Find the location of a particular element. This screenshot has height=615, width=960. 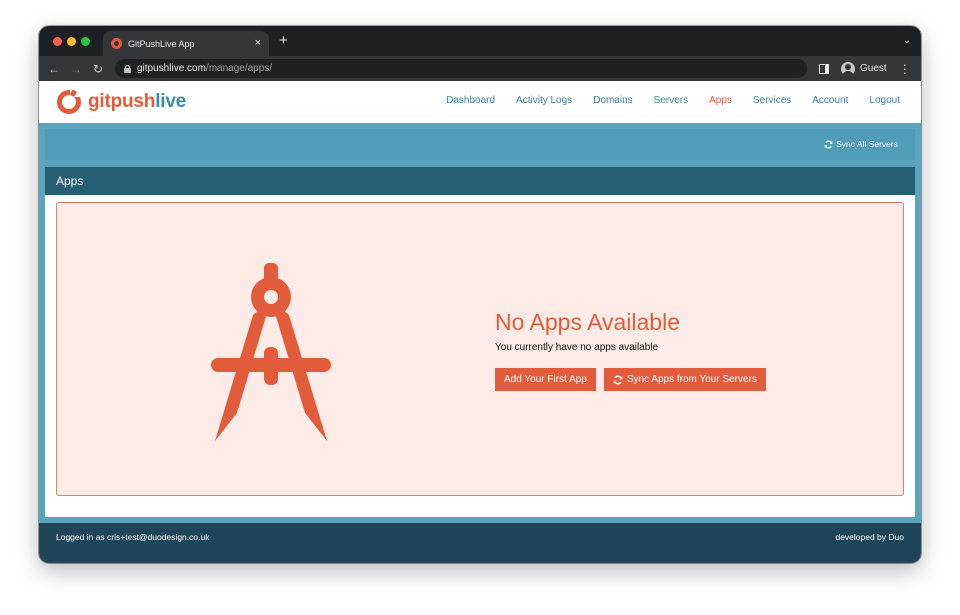

nav-apps: Apps is located at coordinates (720, 100).